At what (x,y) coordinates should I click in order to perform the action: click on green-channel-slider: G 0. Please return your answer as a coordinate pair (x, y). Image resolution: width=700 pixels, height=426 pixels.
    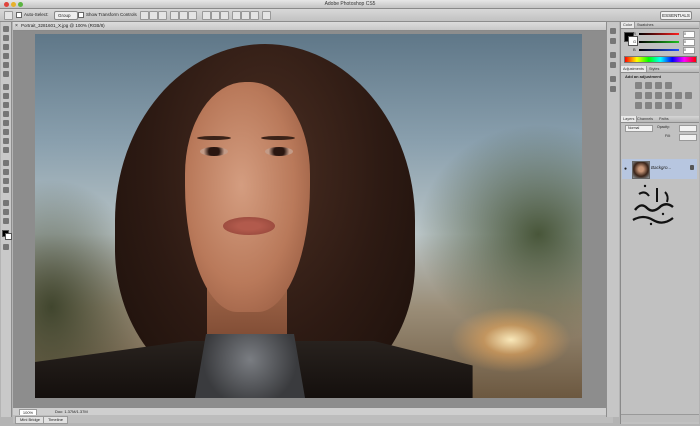
    Looking at the image, I should click on (664, 42).